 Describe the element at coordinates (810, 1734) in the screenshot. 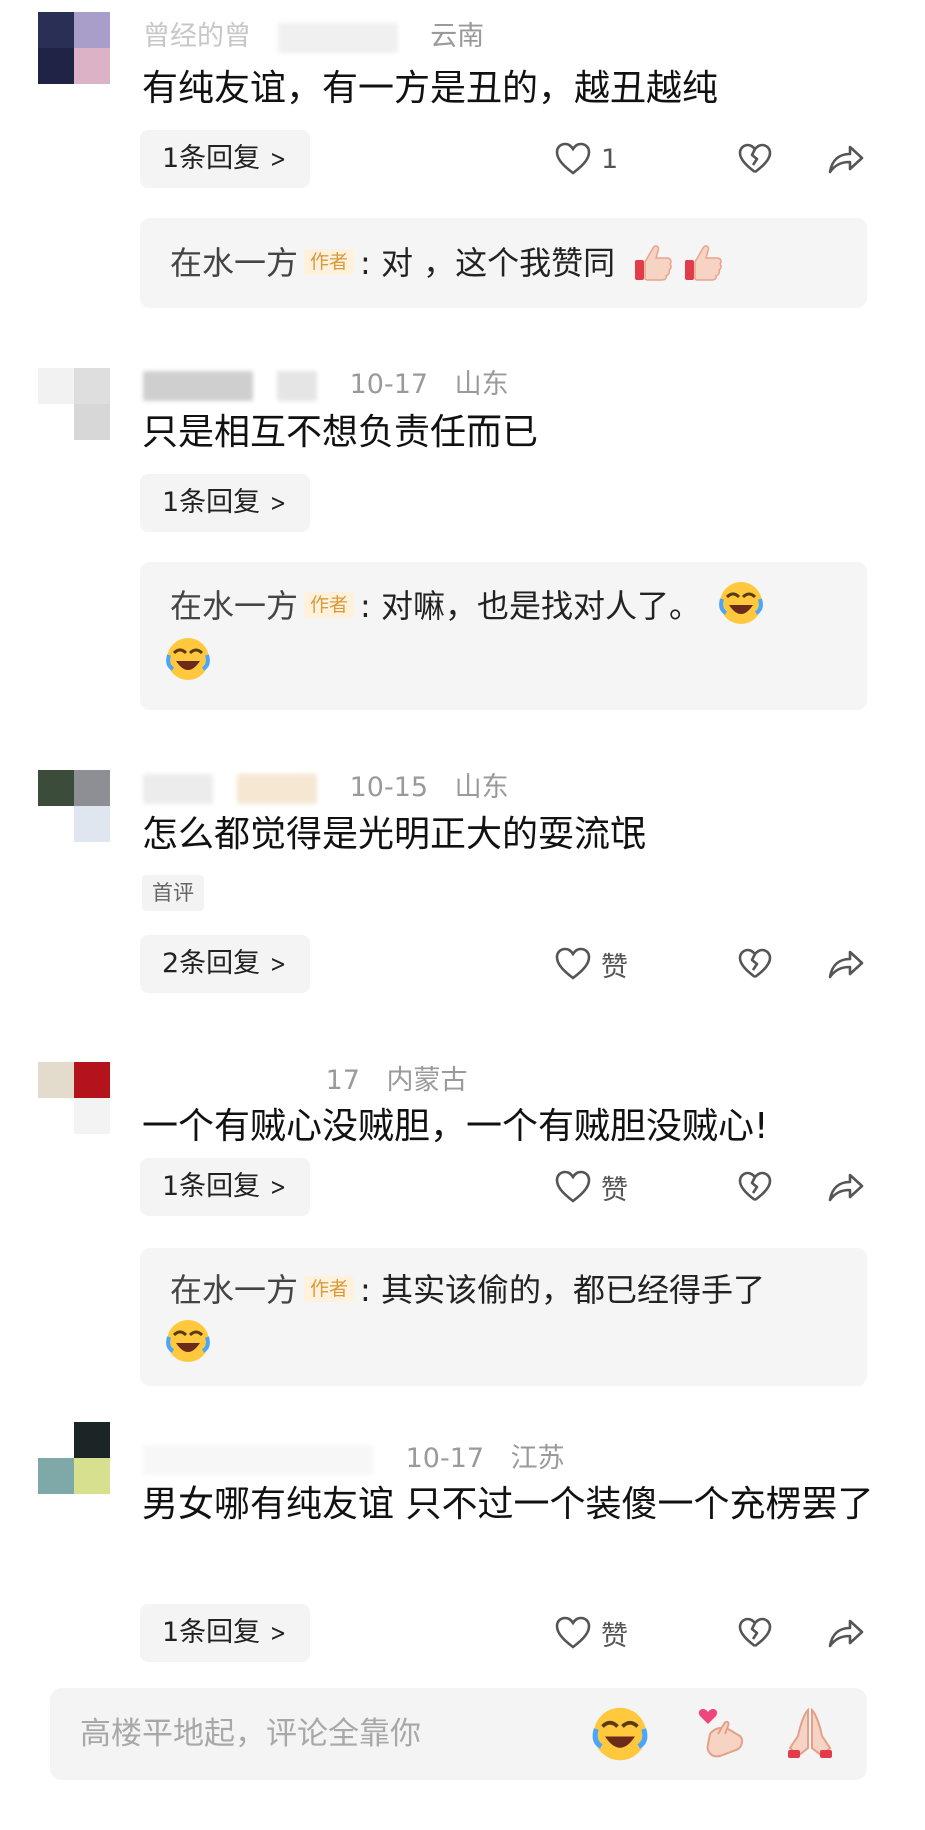

I see `praying-hands-emoji-button` at that location.